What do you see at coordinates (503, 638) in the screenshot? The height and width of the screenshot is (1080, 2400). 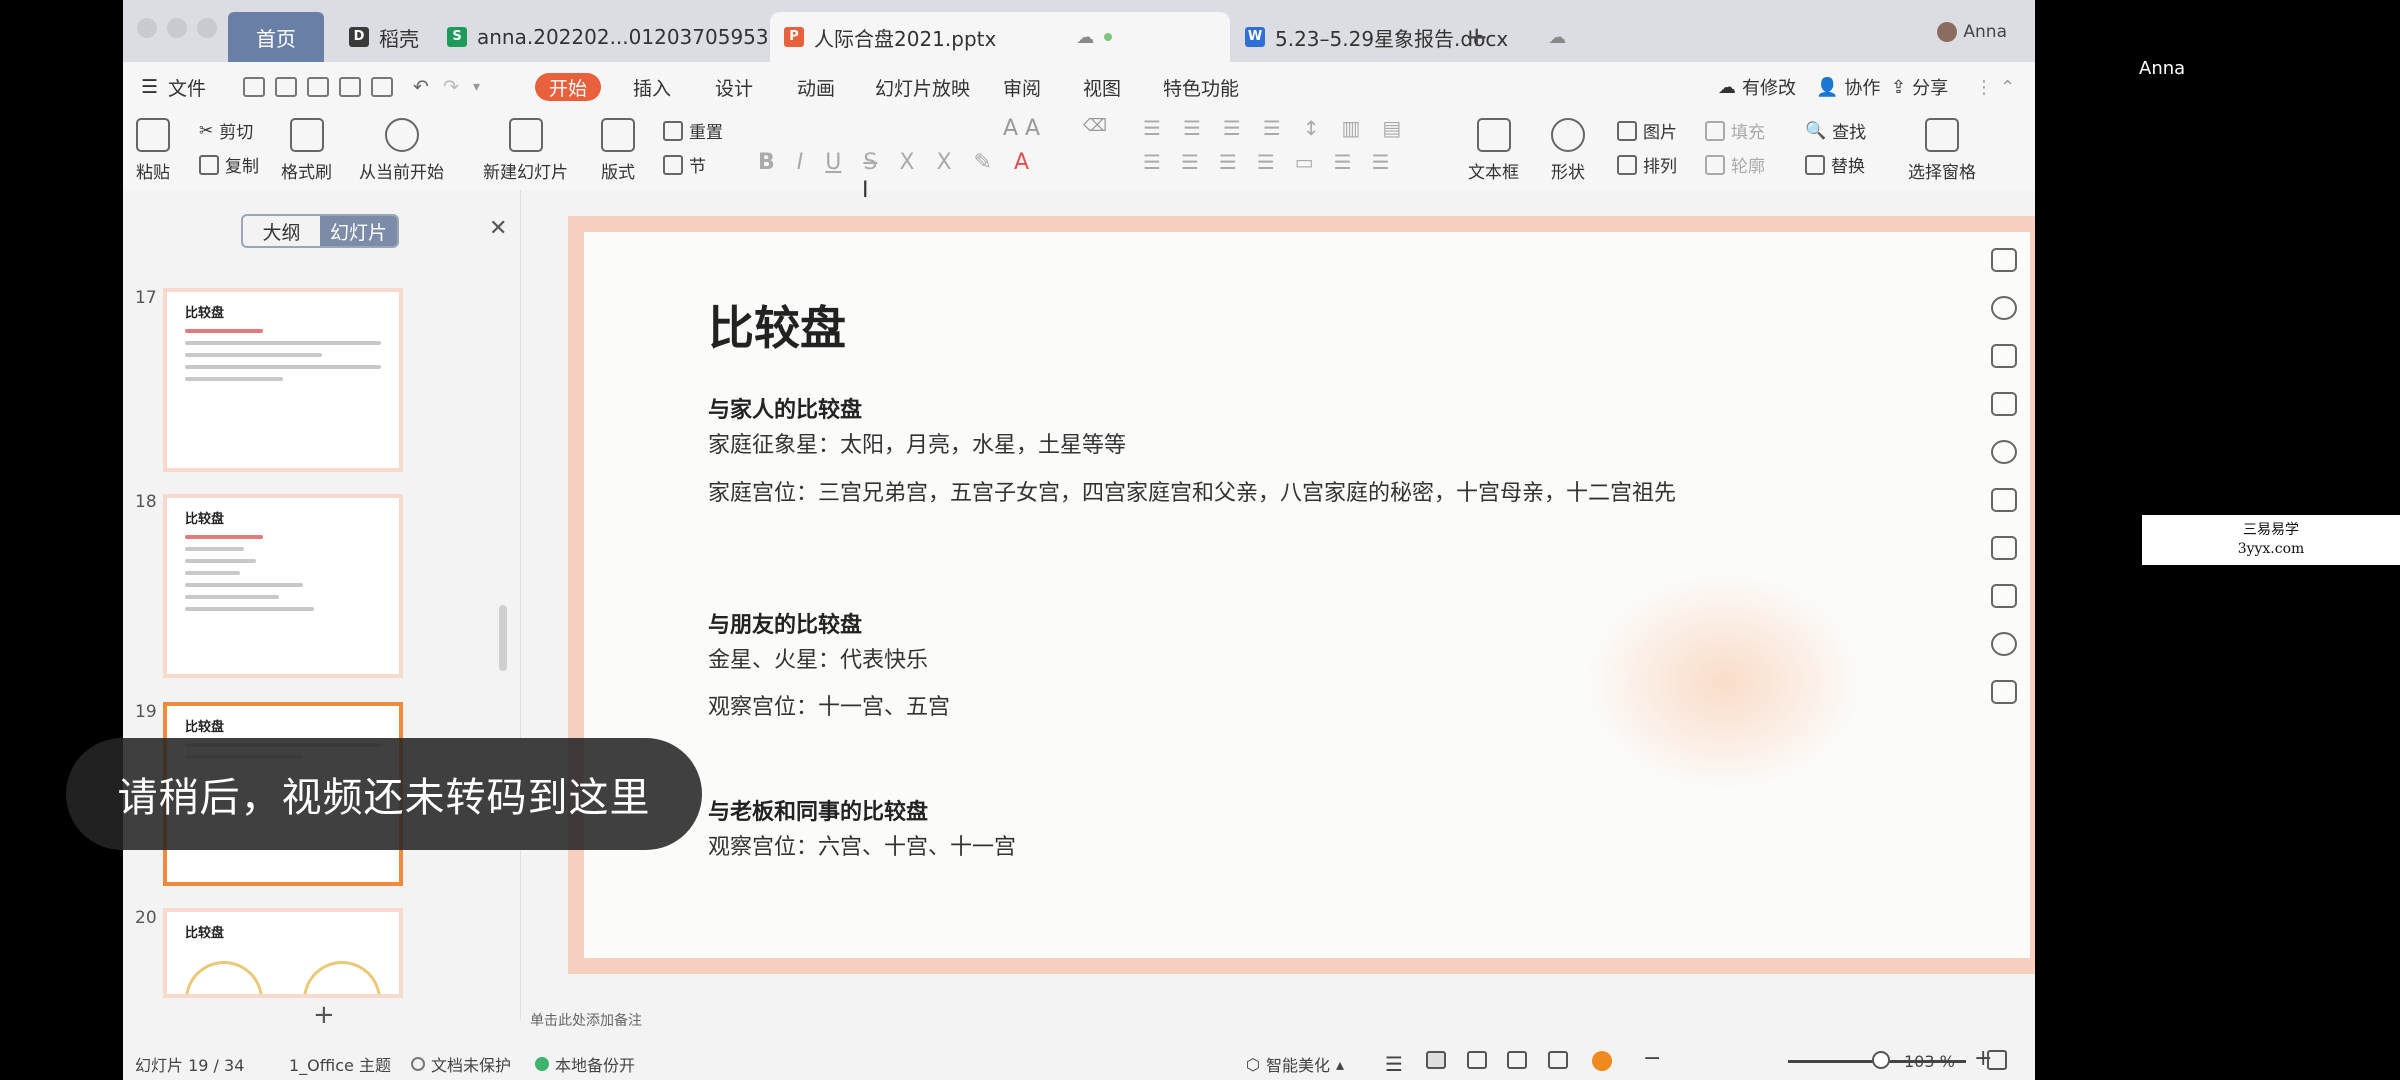 I see `panel-scrollbar` at bounding box center [503, 638].